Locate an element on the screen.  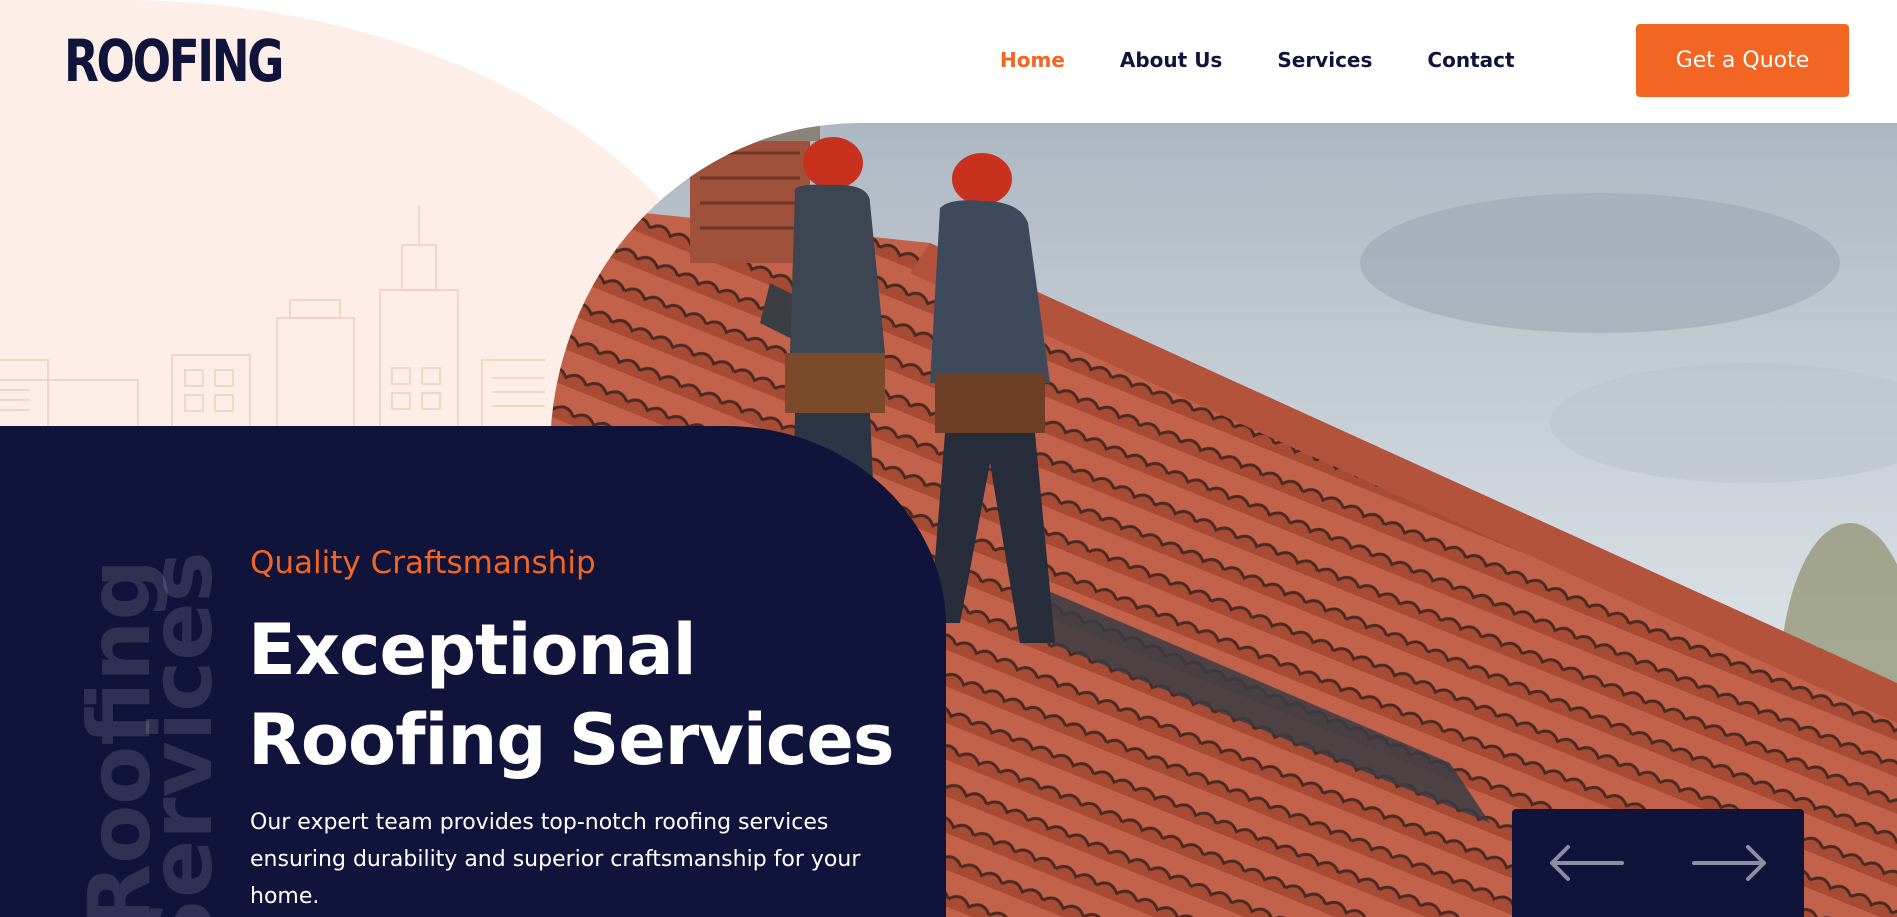
nav-link-services: Services is located at coordinates (1324, 60).